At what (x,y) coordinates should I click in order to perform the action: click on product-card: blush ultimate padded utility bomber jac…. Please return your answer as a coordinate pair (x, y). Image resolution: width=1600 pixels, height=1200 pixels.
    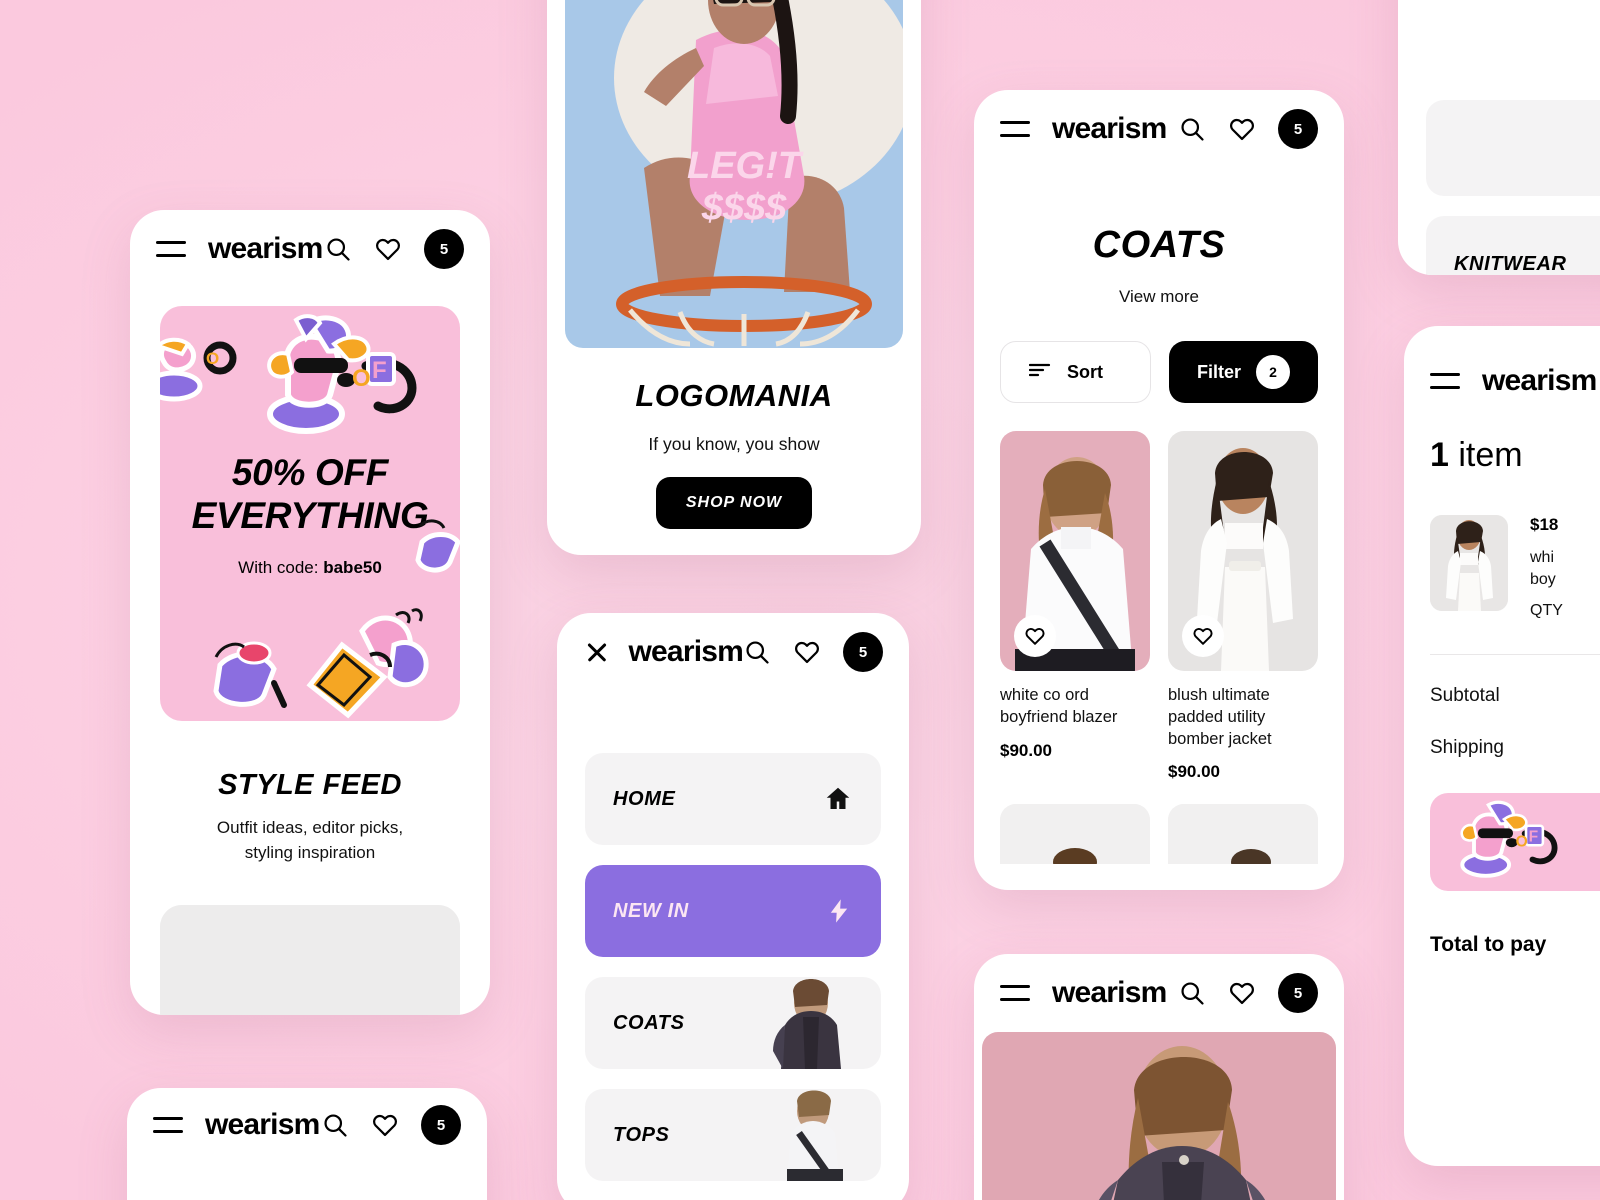
    Looking at the image, I should click on (1243, 606).